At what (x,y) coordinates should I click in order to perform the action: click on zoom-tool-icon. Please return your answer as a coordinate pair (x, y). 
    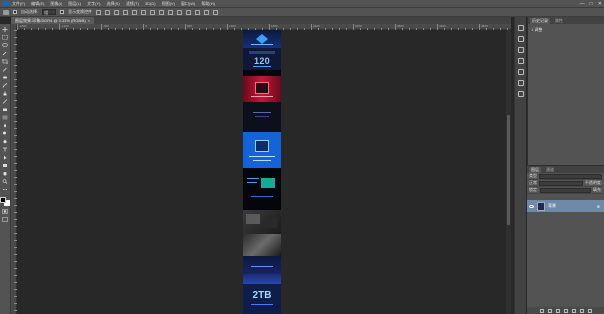
    Looking at the image, I should click on (5, 181).